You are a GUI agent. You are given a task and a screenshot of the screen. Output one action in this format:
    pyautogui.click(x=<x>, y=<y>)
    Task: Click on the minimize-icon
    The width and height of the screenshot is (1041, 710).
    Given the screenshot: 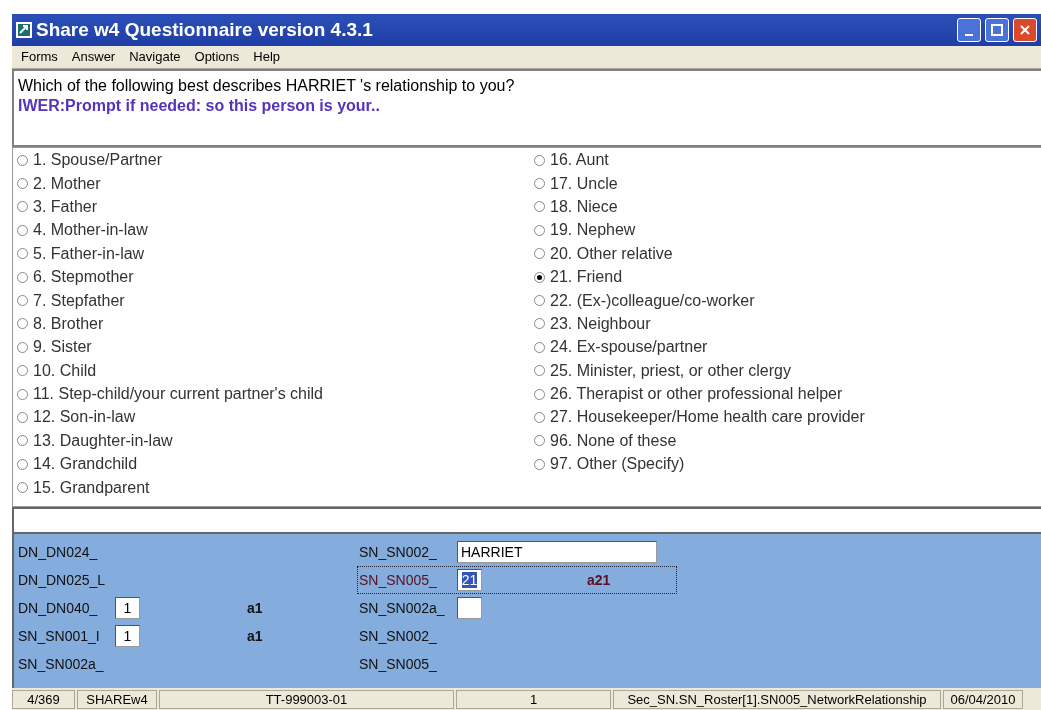 What is the action you would take?
    pyautogui.click(x=969, y=34)
    